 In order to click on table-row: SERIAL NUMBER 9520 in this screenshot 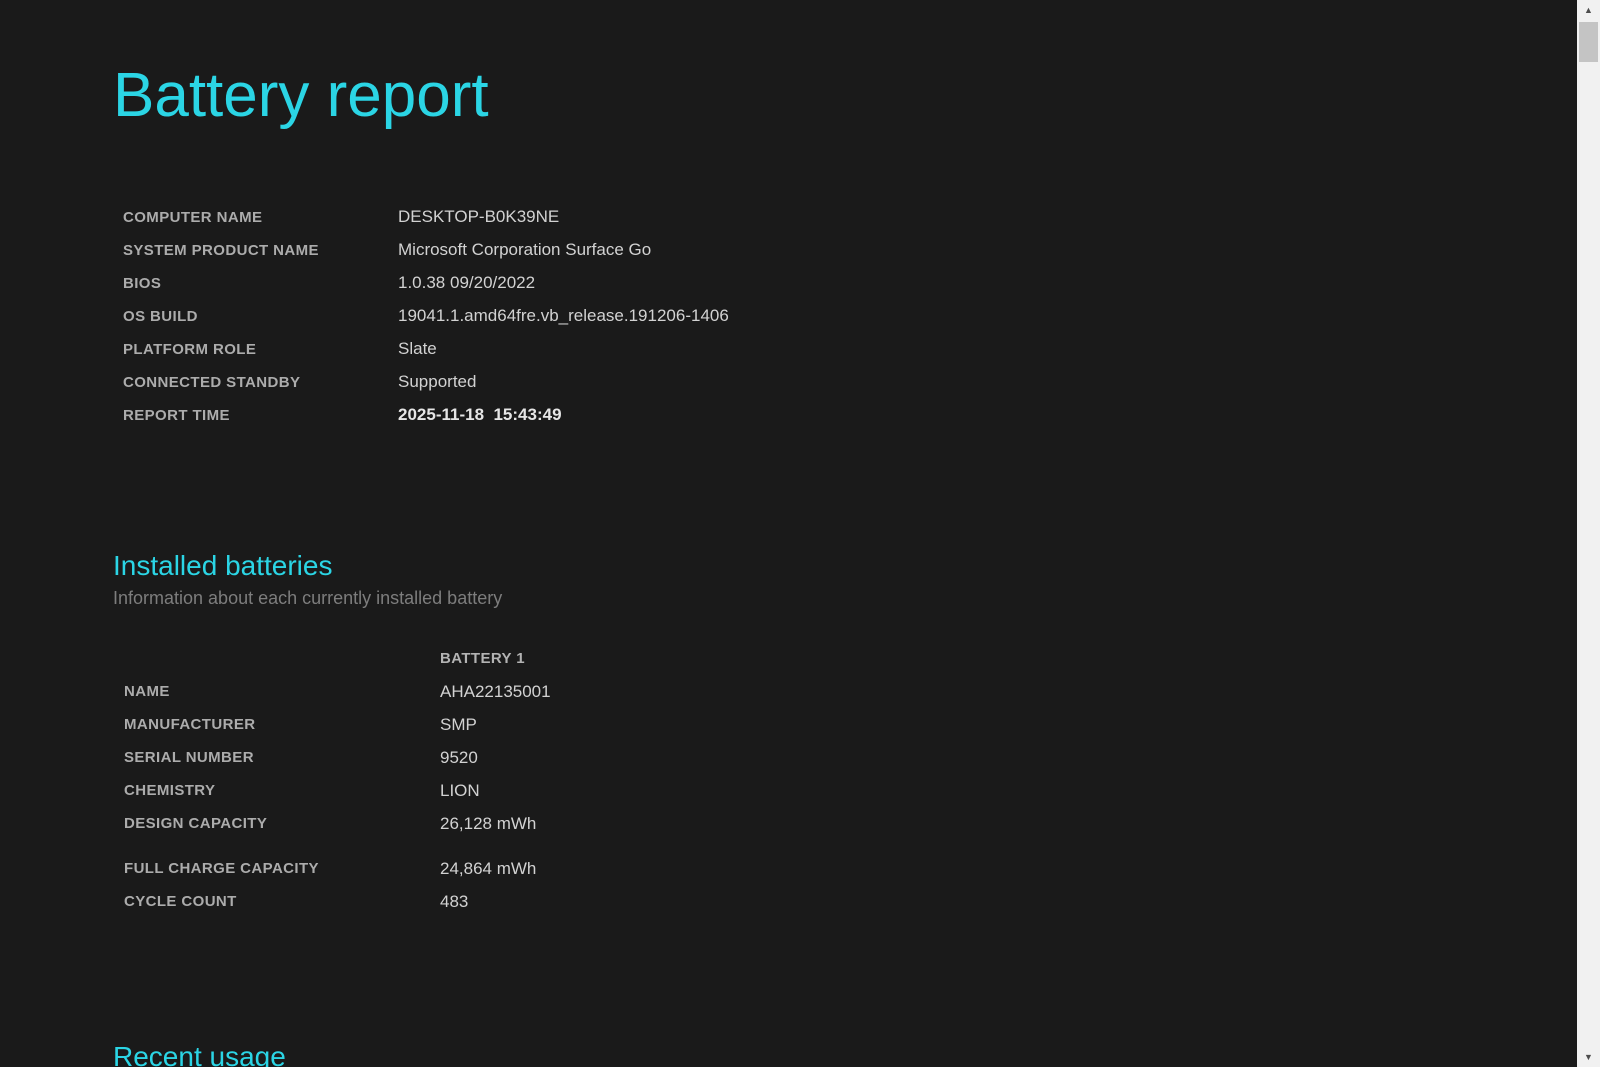, I will do `click(850, 757)`.